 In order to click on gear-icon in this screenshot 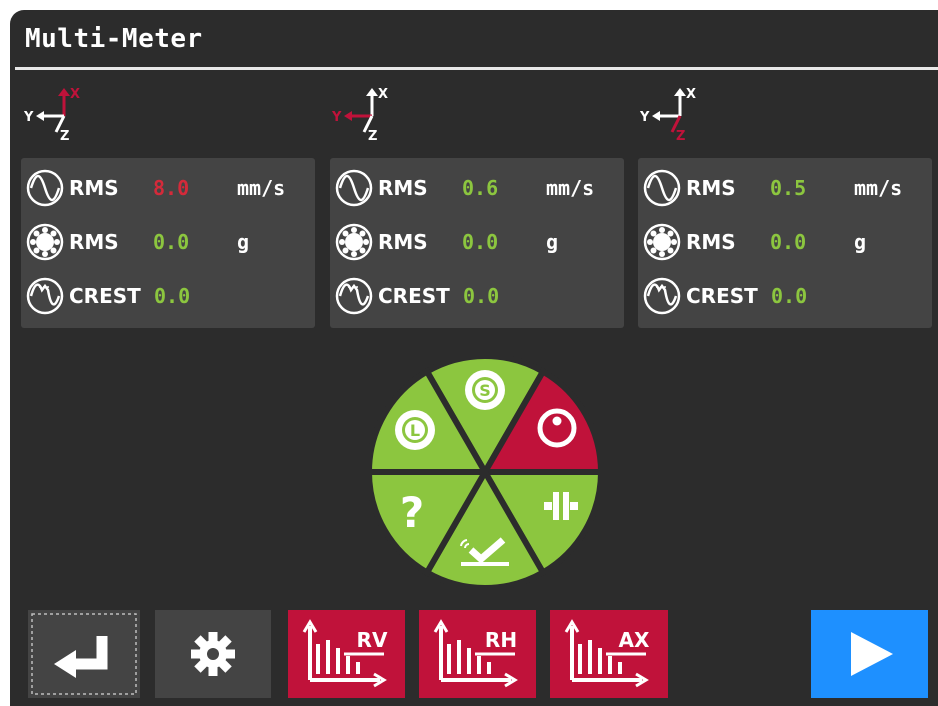, I will do `click(213, 654)`.